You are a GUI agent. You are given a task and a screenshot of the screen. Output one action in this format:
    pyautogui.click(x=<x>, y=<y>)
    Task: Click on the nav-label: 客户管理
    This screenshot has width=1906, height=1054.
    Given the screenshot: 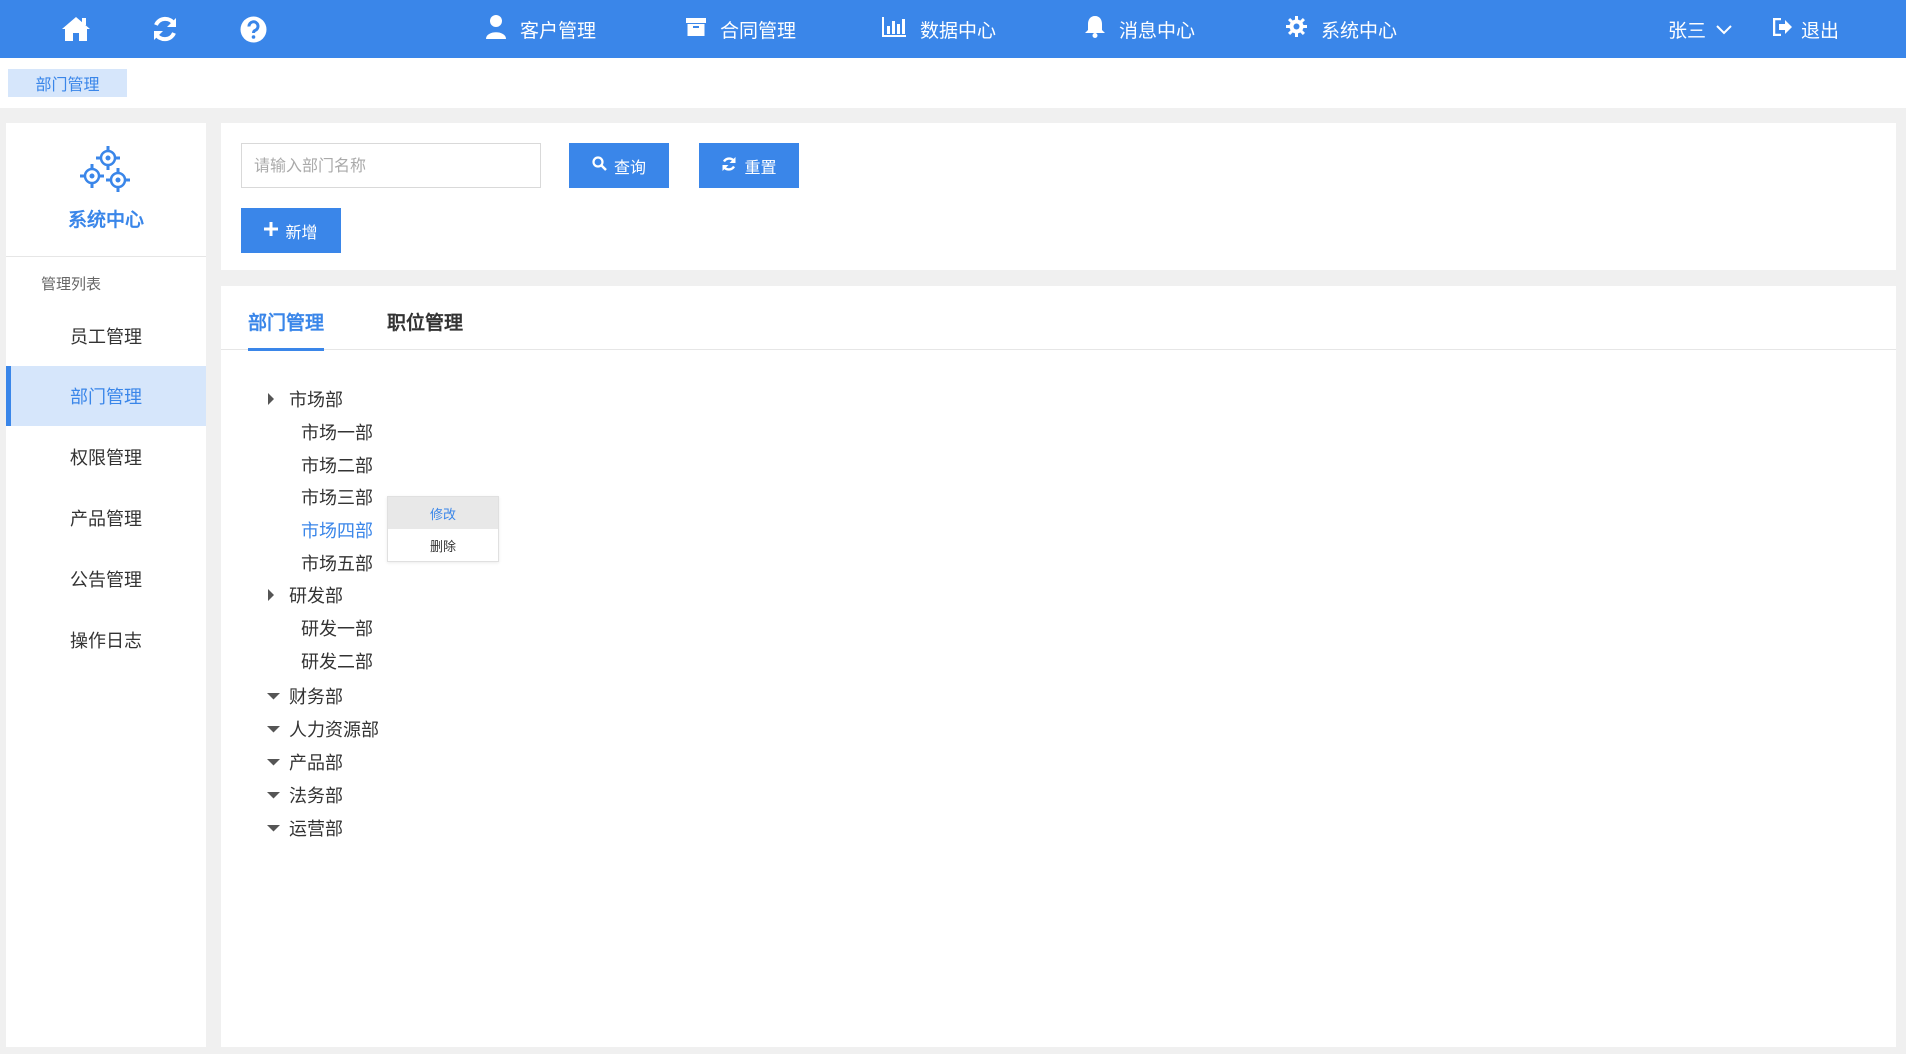 What is the action you would take?
    pyautogui.click(x=558, y=30)
    